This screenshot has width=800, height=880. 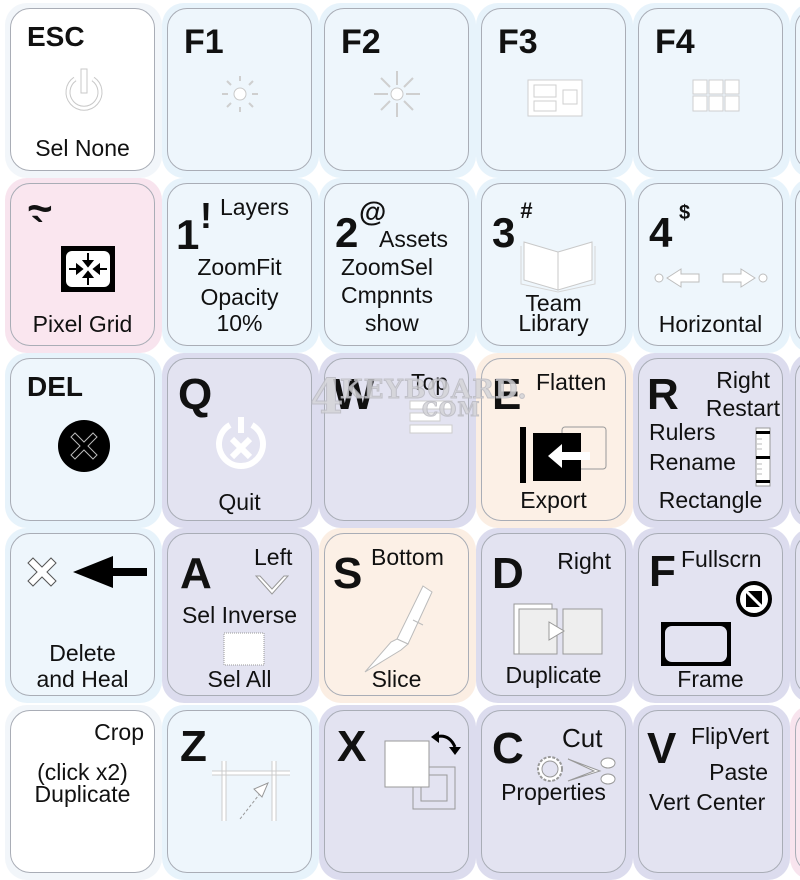 I want to click on mission-control-icon, so click(x=555, y=98).